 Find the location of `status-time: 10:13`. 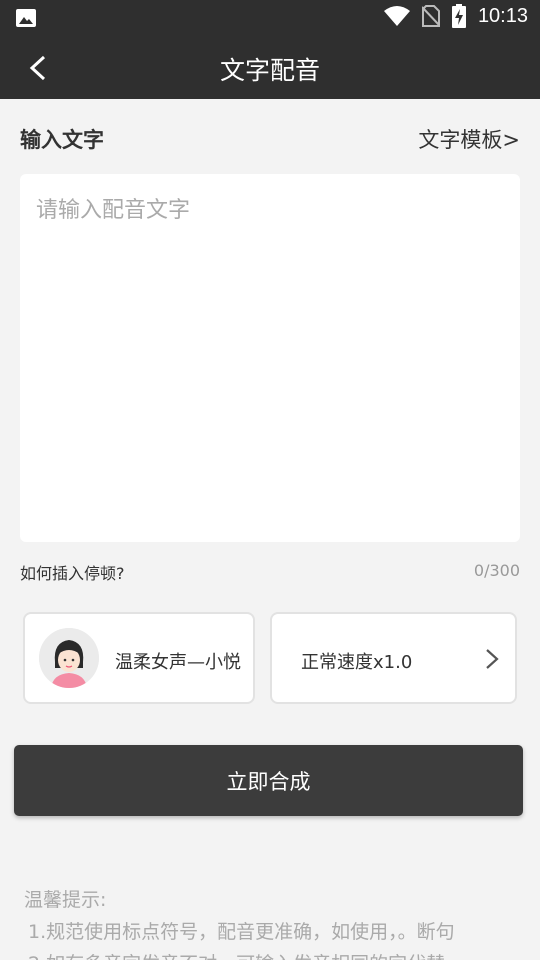

status-time: 10:13 is located at coordinates (502, 15).